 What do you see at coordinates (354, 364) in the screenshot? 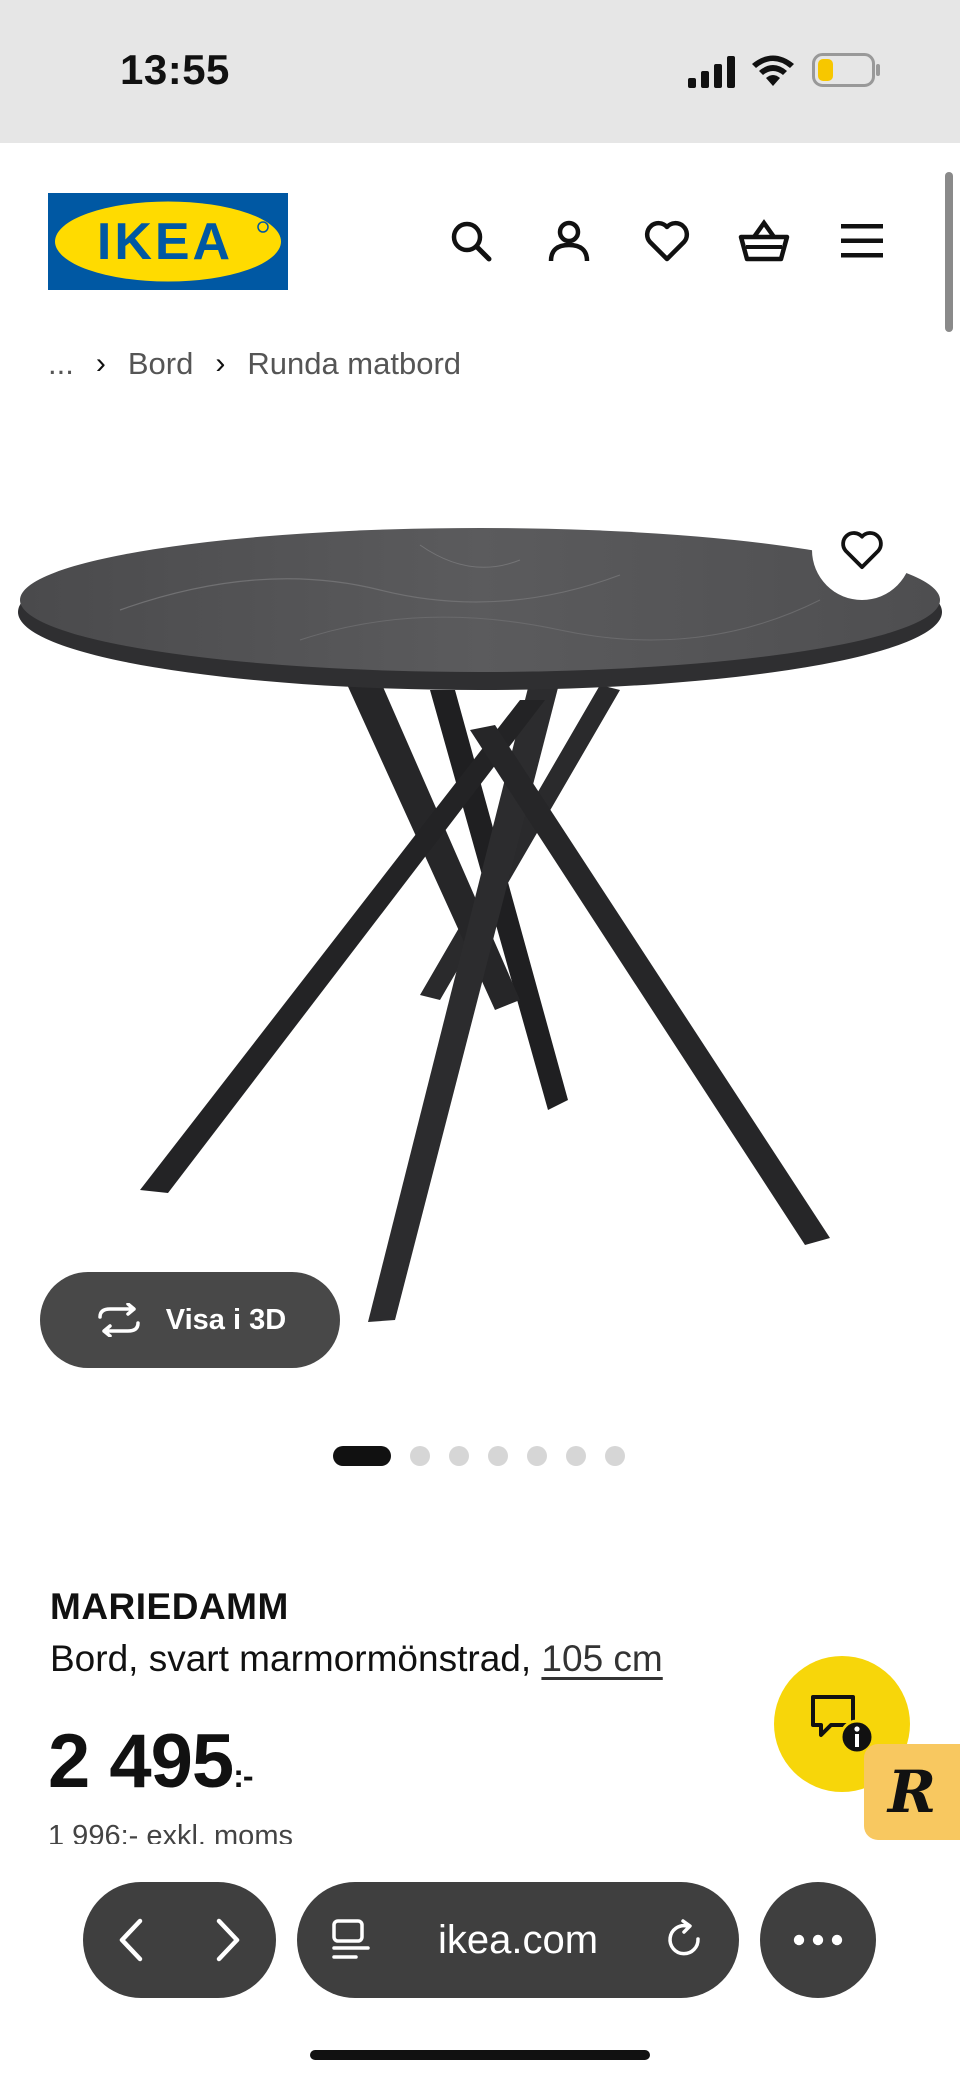
I see `breadcrumb-item-runda-matbord: Runda matbord` at bounding box center [354, 364].